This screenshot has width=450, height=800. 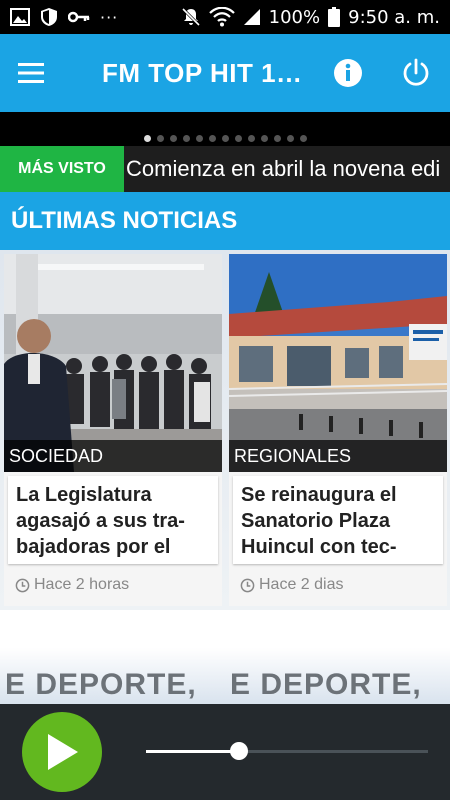 I want to click on volume-slider, so click(x=287, y=751).